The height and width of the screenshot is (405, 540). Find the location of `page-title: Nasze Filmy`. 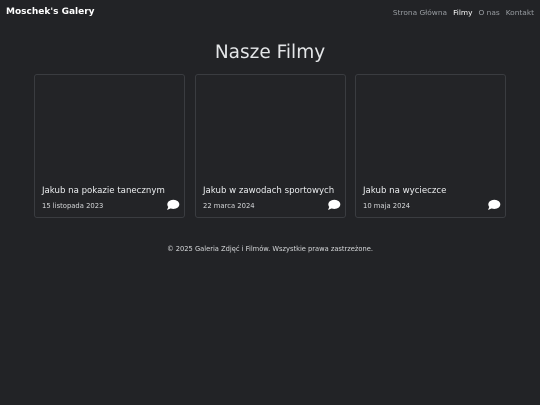

page-title: Nasze Filmy is located at coordinates (270, 52).